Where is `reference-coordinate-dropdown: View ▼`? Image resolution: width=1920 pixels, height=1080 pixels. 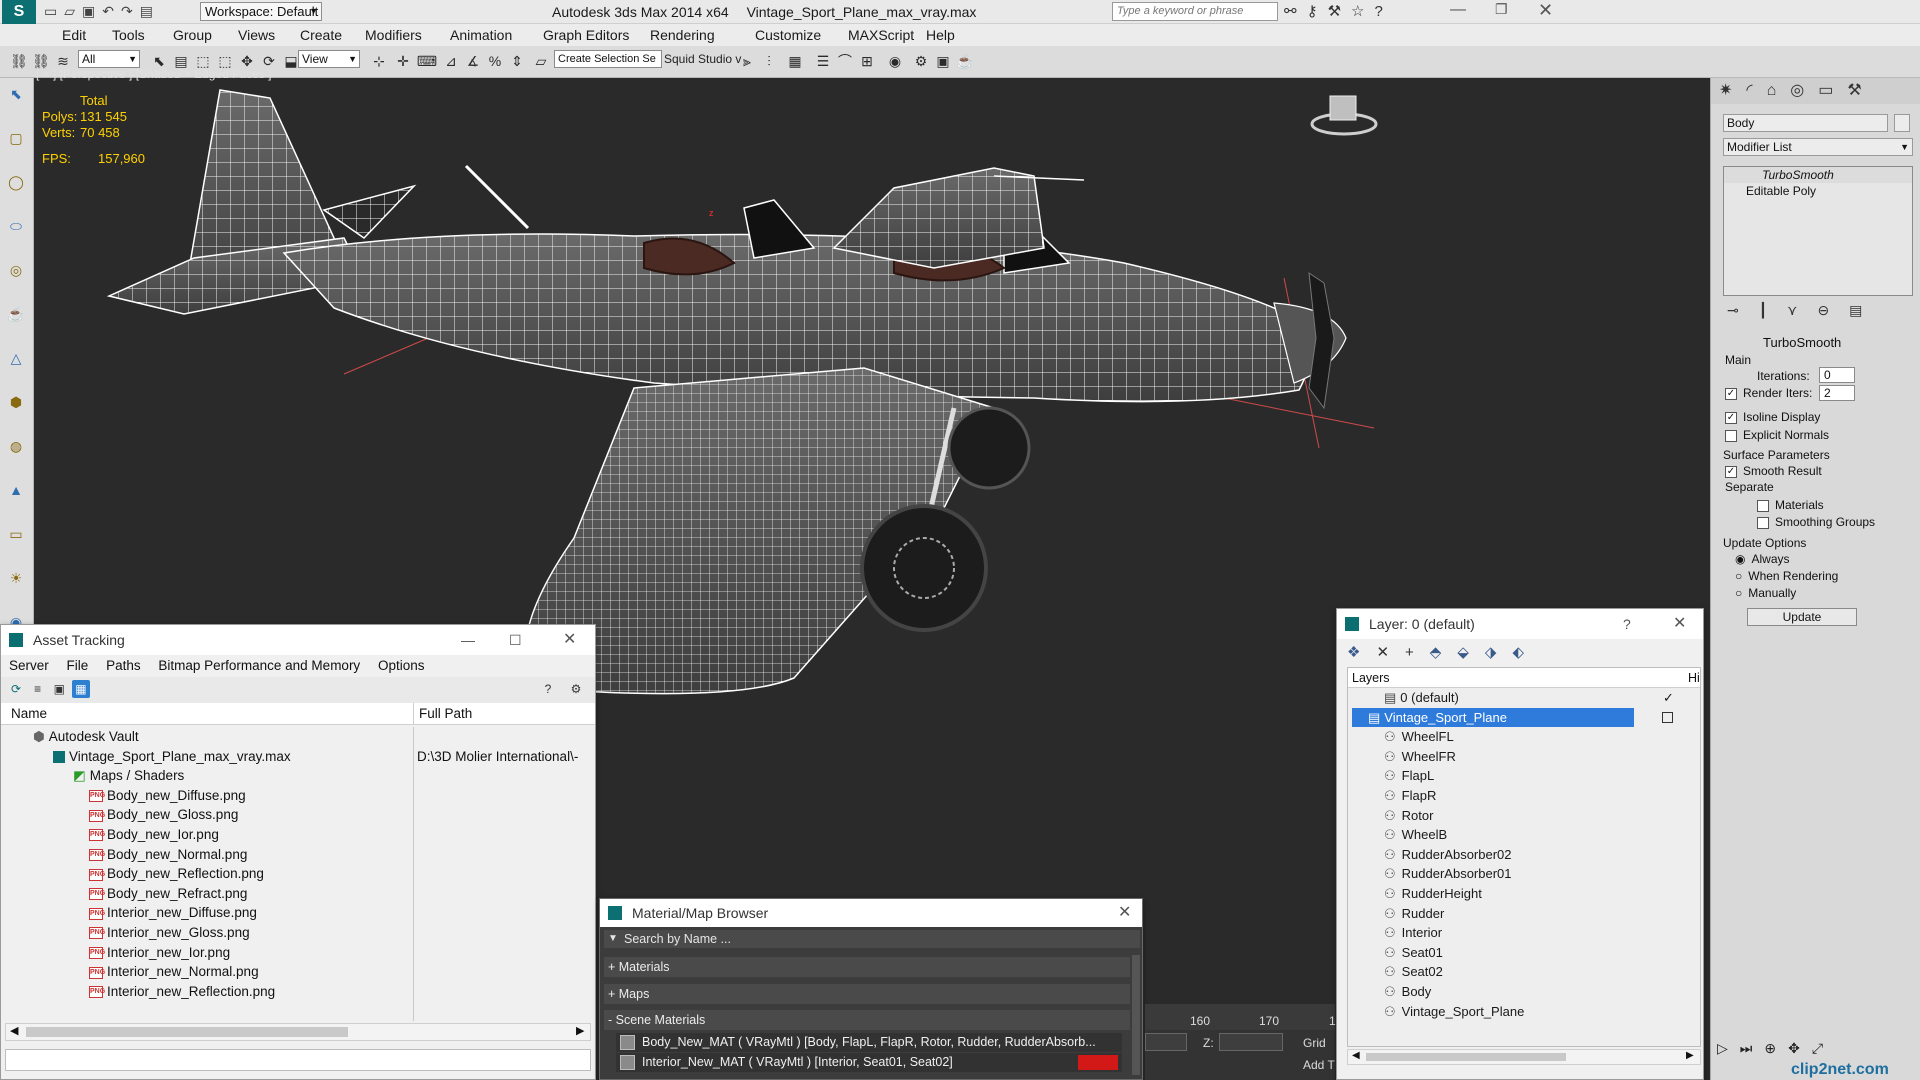 reference-coordinate-dropdown: View ▼ is located at coordinates (329, 59).